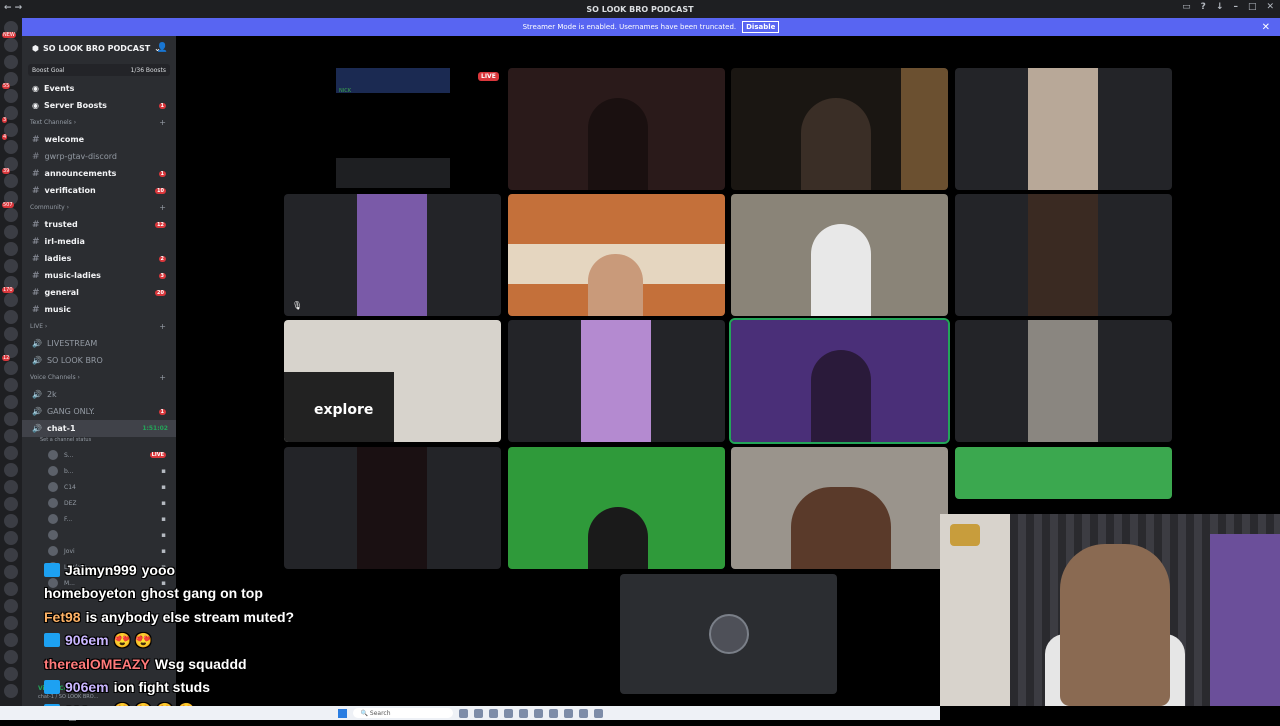 This screenshot has height=726, width=1280. I want to click on guild-icon: 39, so click(10, 165).